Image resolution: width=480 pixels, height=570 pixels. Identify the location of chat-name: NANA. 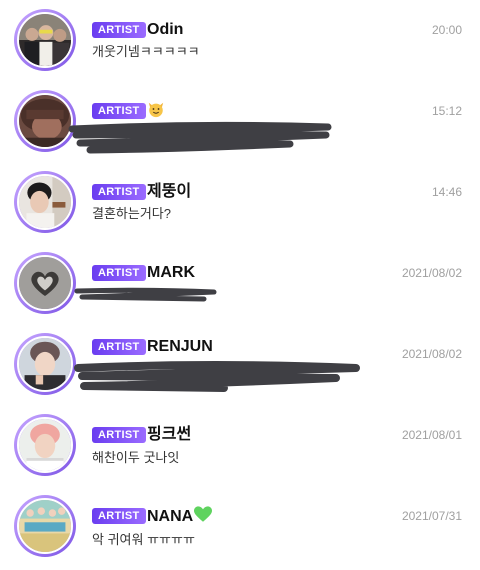
(180, 516).